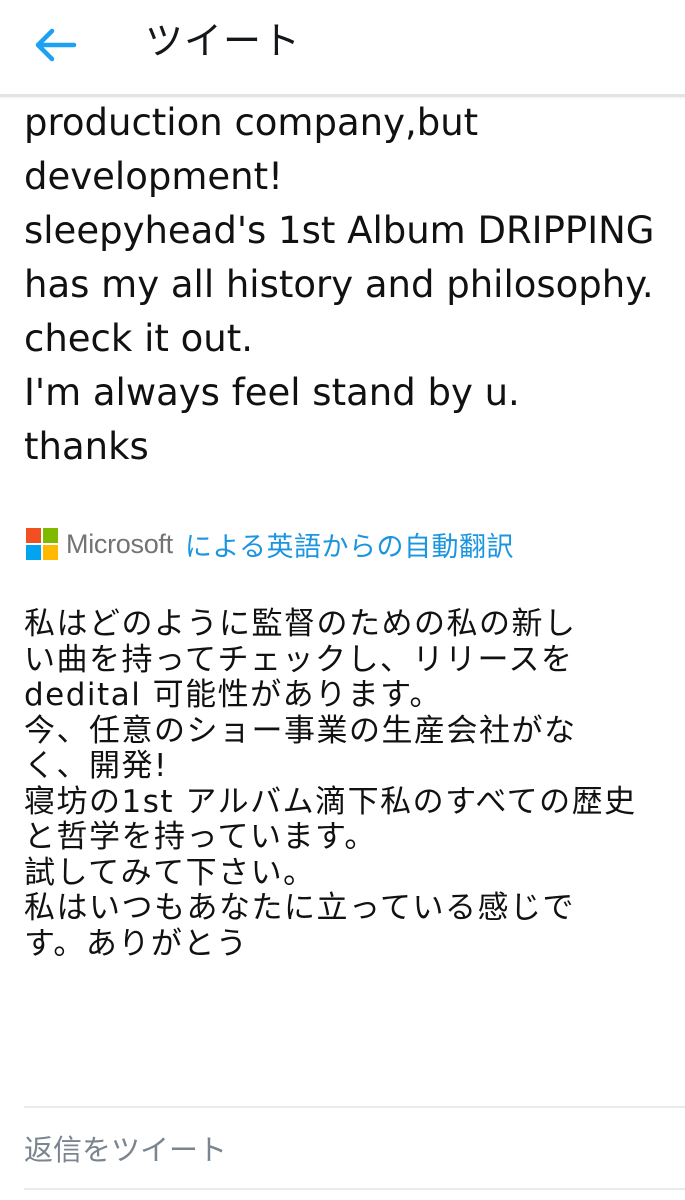 The height and width of the screenshot is (1200, 685). Describe the element at coordinates (339, 230) in the screenshot. I see `tweet-text-line: sleepyhead's 1st Album DRIPPING` at that location.